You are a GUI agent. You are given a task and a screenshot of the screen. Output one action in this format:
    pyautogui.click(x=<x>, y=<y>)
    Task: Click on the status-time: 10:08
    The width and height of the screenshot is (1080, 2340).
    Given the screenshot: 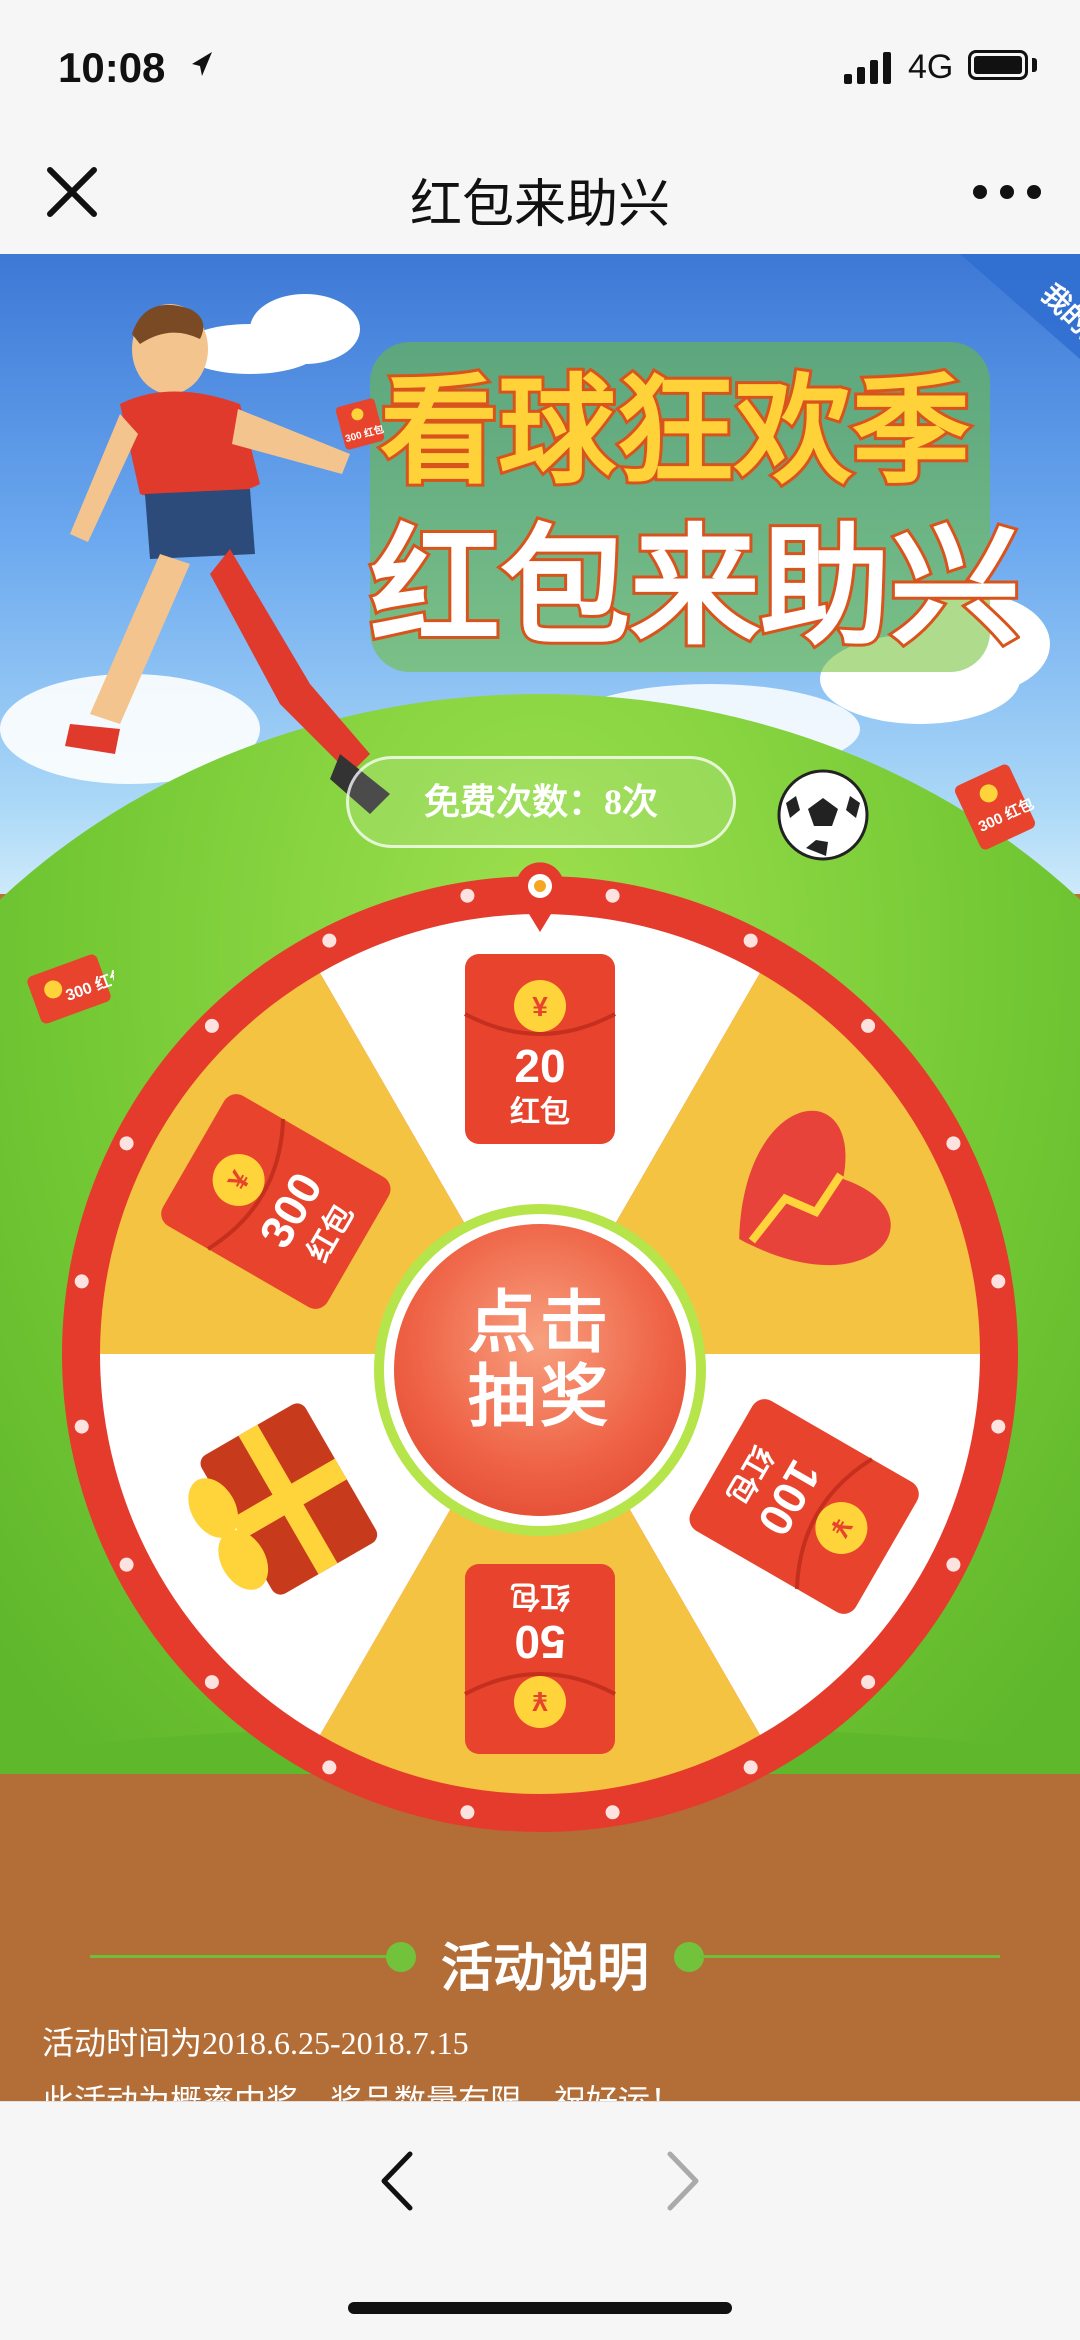 What is the action you would take?
    pyautogui.click(x=112, y=67)
    